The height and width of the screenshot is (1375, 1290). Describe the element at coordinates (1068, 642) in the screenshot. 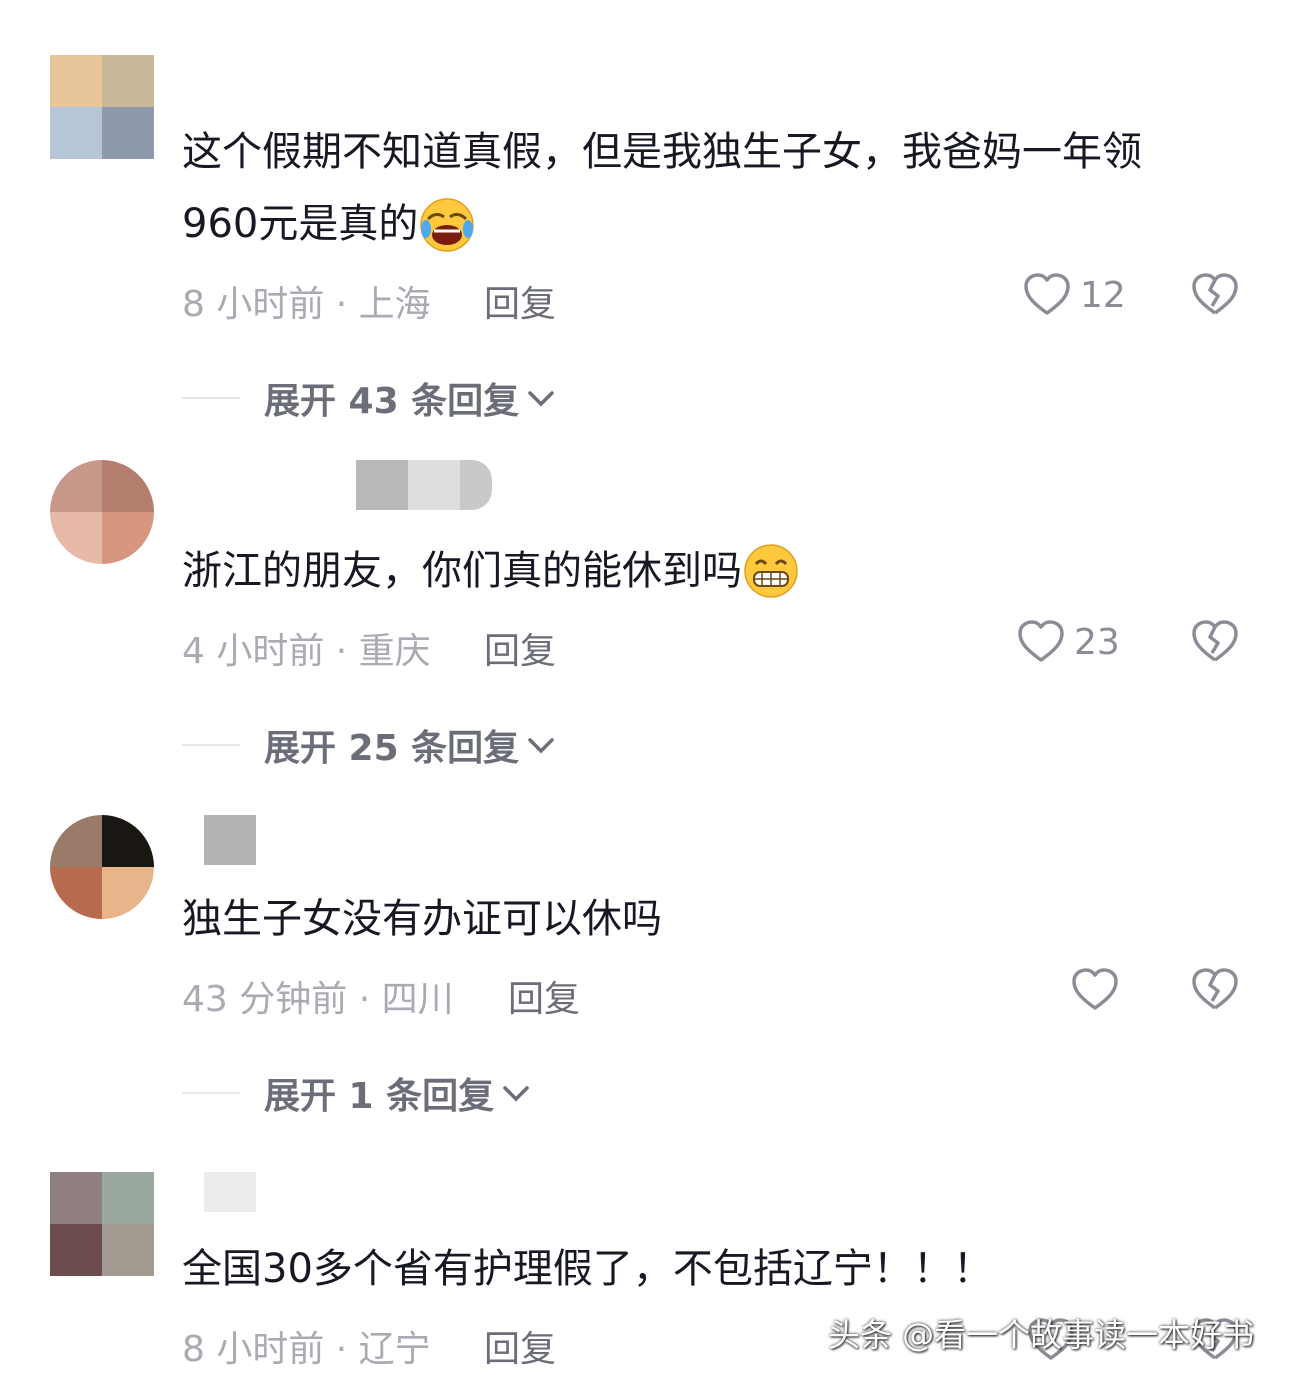

I see `like-button: 23` at that location.